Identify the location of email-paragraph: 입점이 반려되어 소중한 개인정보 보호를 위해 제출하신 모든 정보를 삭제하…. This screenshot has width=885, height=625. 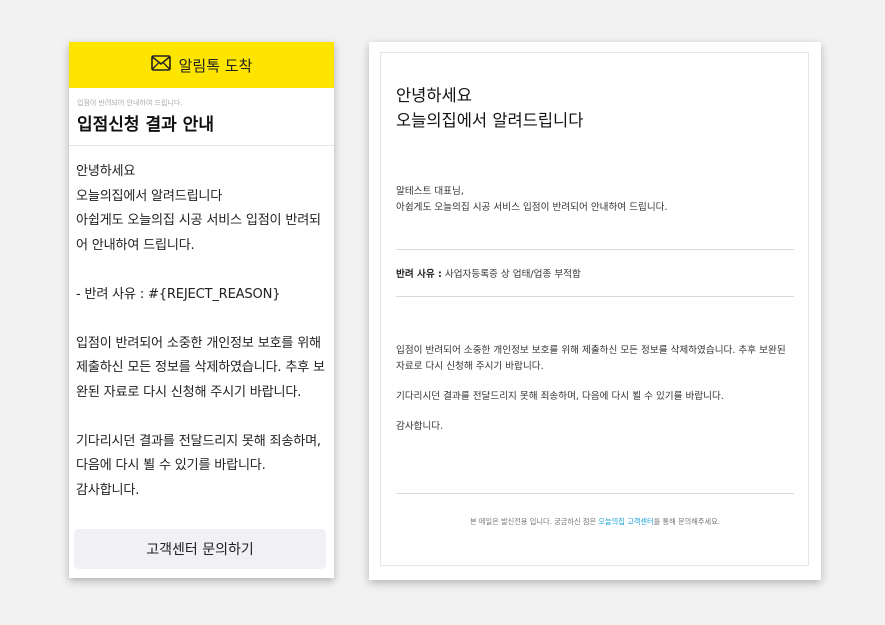
(591, 358).